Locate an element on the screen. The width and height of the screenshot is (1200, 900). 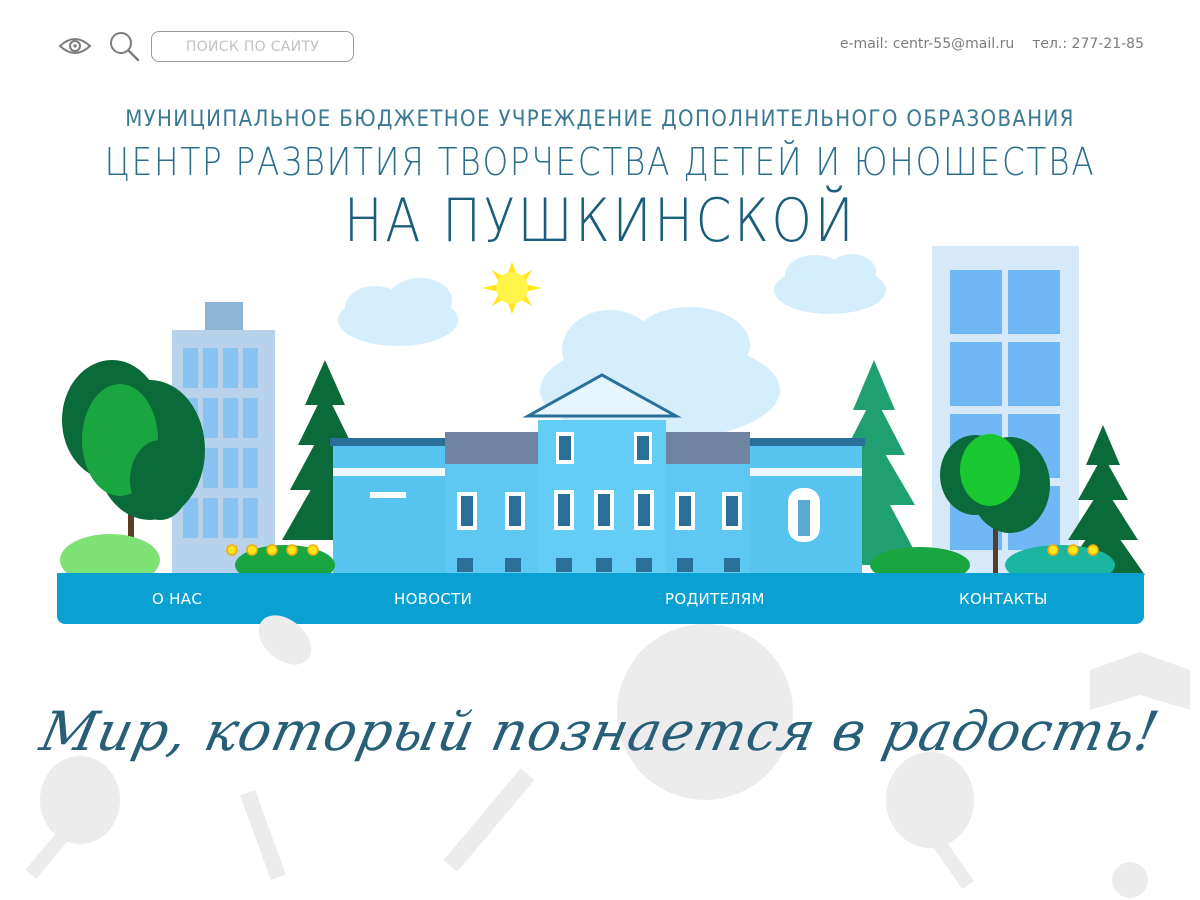
cloud-right is located at coordinates (830, 284).